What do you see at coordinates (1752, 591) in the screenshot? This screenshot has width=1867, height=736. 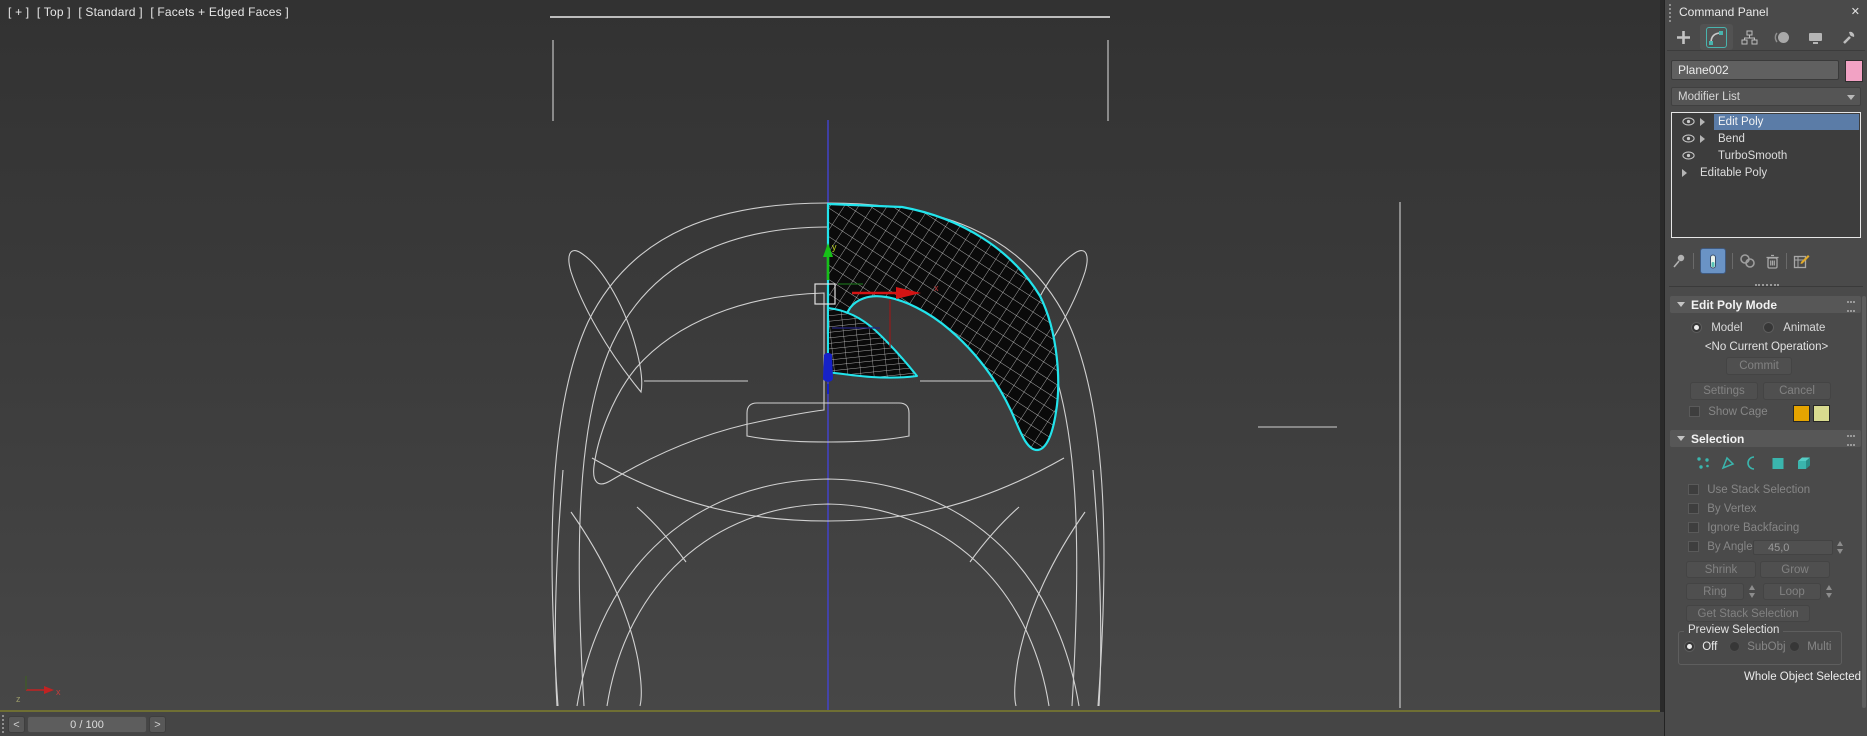 I see `ring-spinner` at bounding box center [1752, 591].